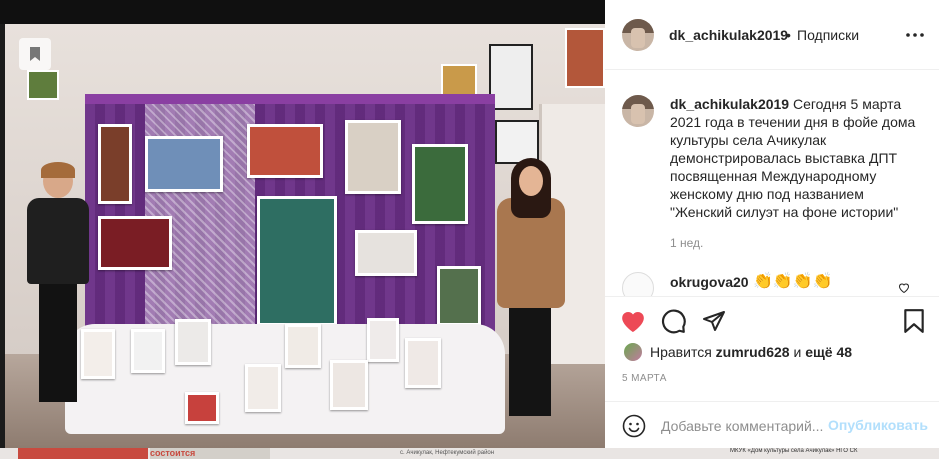 The image size is (939, 459). What do you see at coordinates (210, 453) in the screenshot?
I see `footer-left-text: состоится` at bounding box center [210, 453].